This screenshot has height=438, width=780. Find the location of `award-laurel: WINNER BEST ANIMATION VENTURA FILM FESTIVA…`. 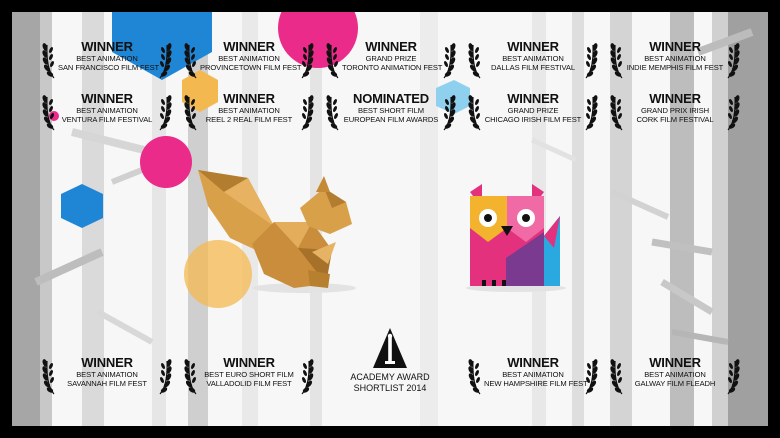

award-laurel: WINNER BEST ANIMATION VENTURA FILM FESTIVA… is located at coordinates (107, 113).